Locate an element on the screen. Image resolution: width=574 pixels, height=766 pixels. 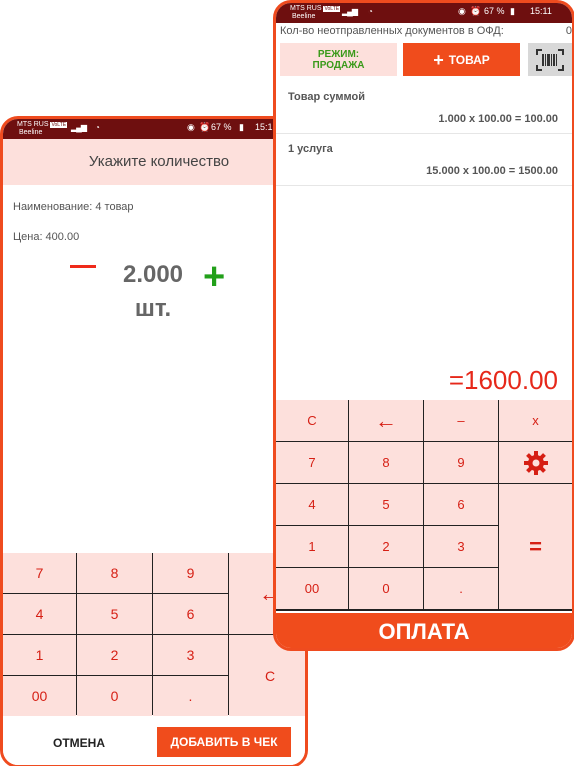
clock-time: 15:1 is located at coordinates (264, 127).